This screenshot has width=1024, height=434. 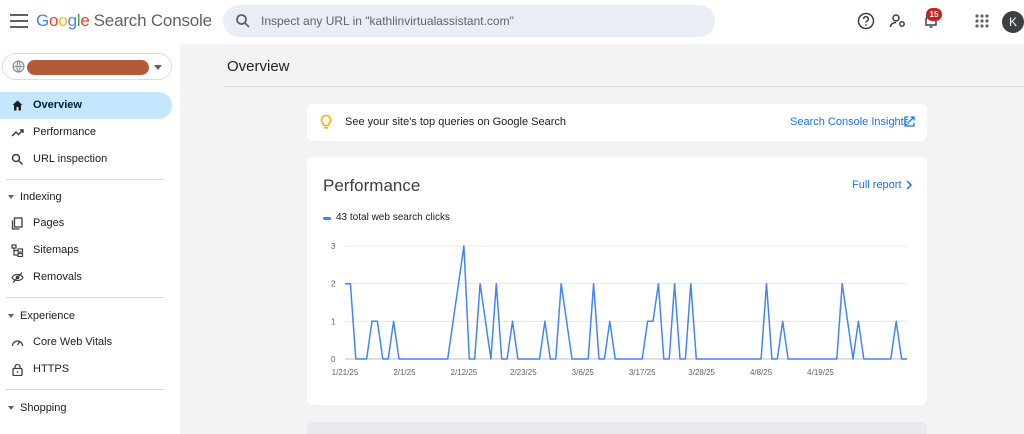 What do you see at coordinates (51, 369) in the screenshot?
I see `sidebar-item-label: HTTPS` at bounding box center [51, 369].